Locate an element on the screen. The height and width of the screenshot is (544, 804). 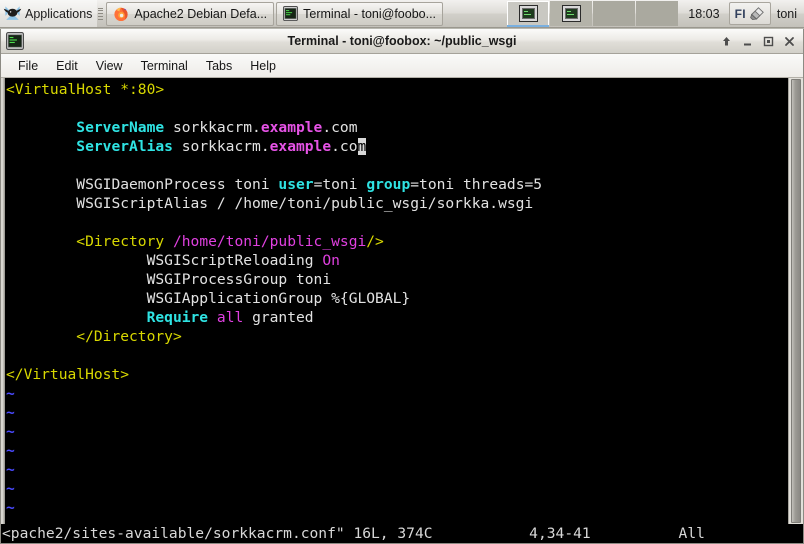
scrollbar-thumb is located at coordinates (796, 301).